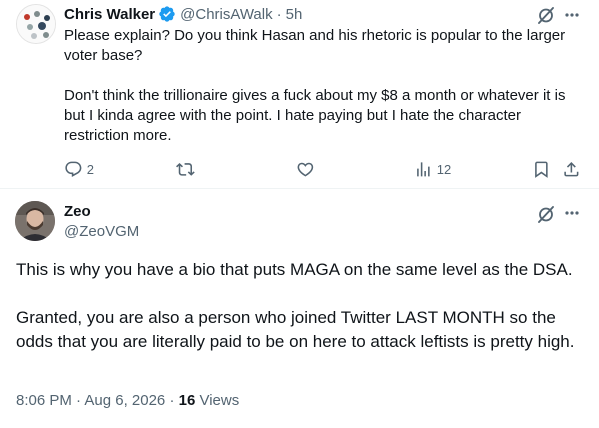  Describe the element at coordinates (109, 14) in the screenshot. I see `author-name: Chris Walker` at that location.